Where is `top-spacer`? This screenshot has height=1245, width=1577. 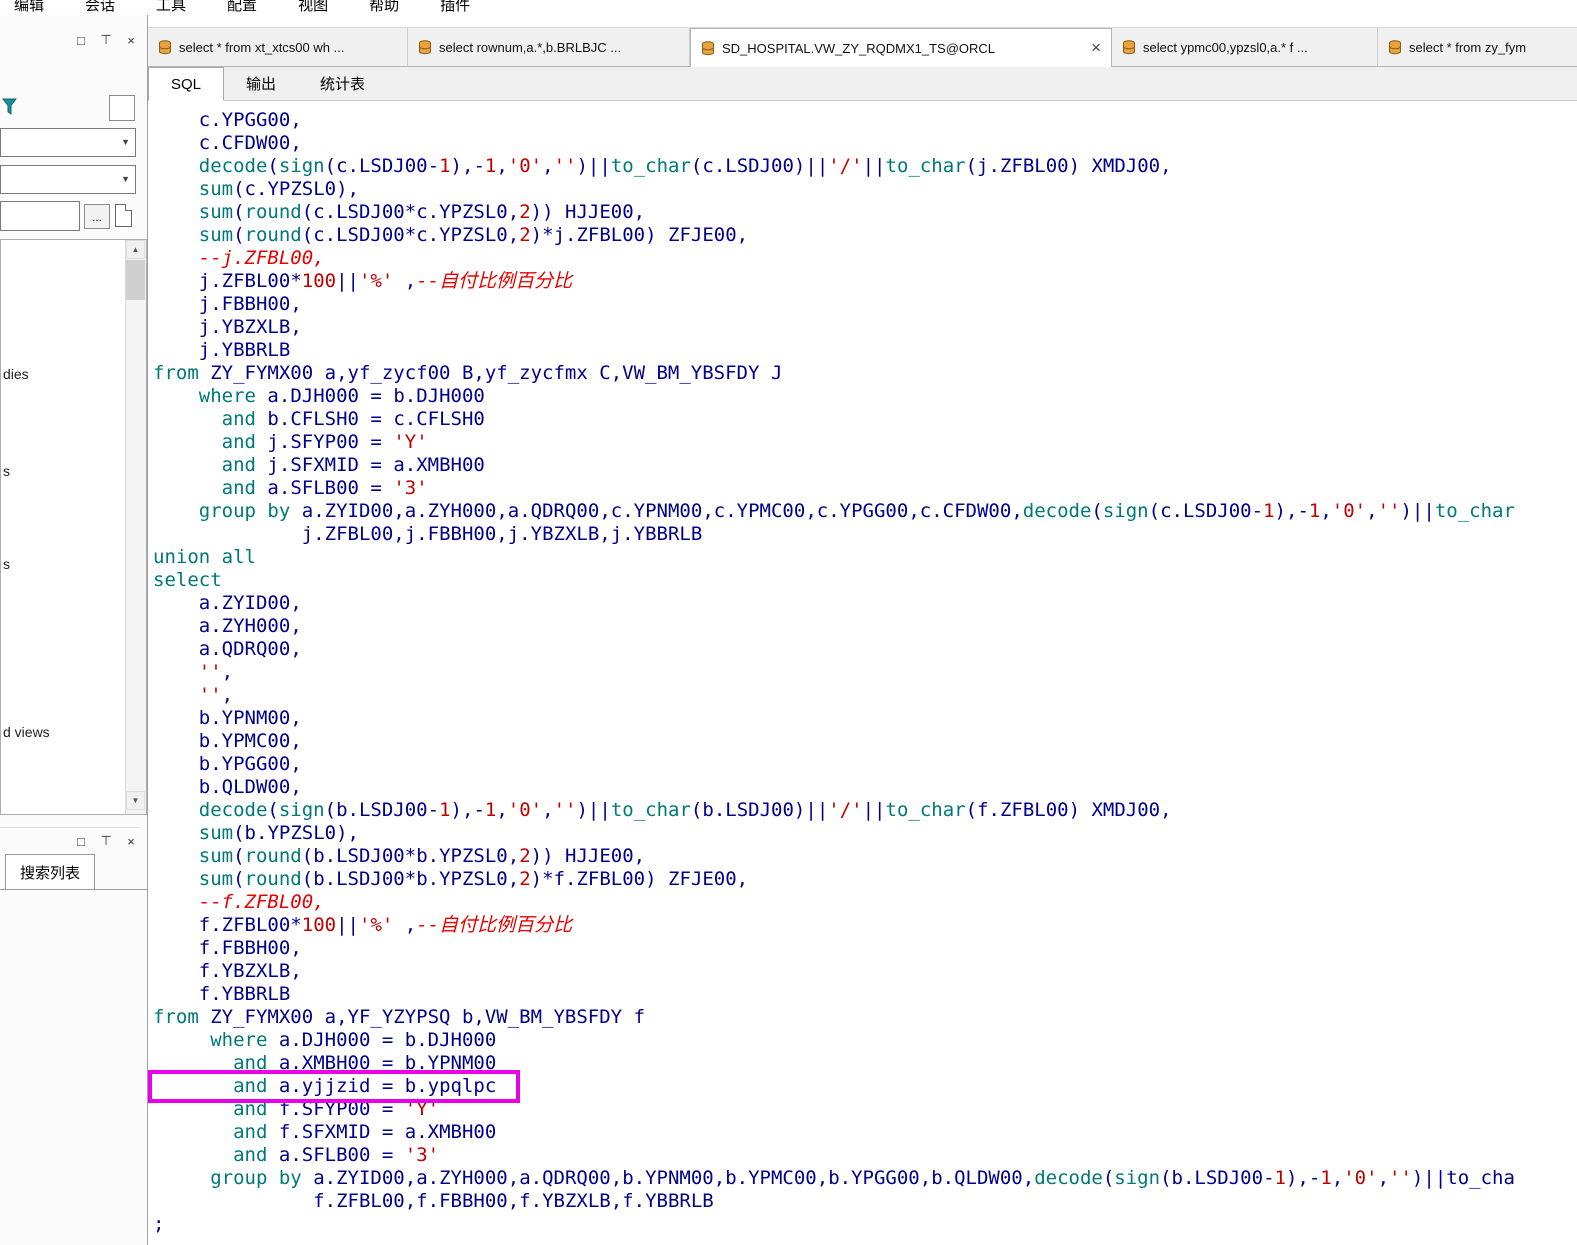
top-spacer is located at coordinates (862, 21).